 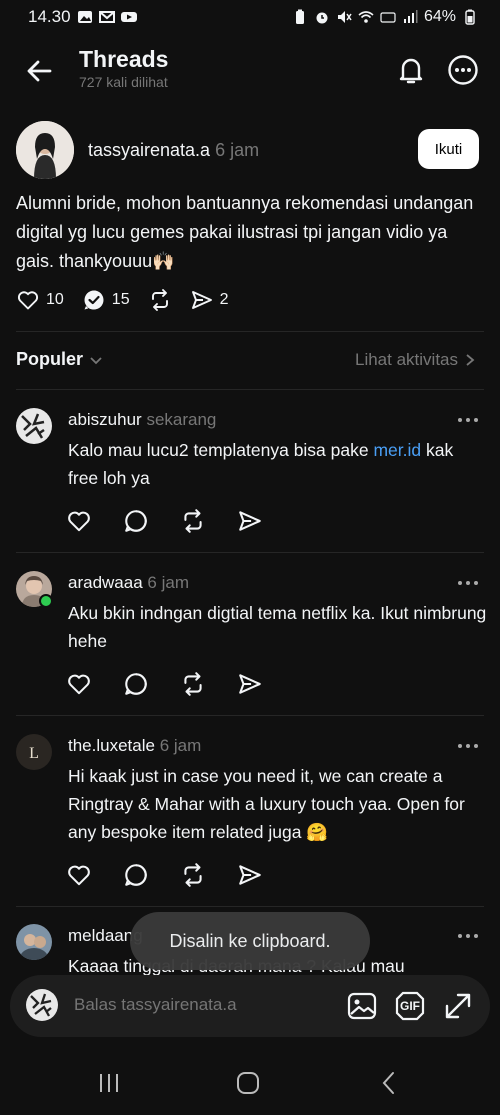 I want to click on reply-count-button: 15, so click(x=106, y=300).